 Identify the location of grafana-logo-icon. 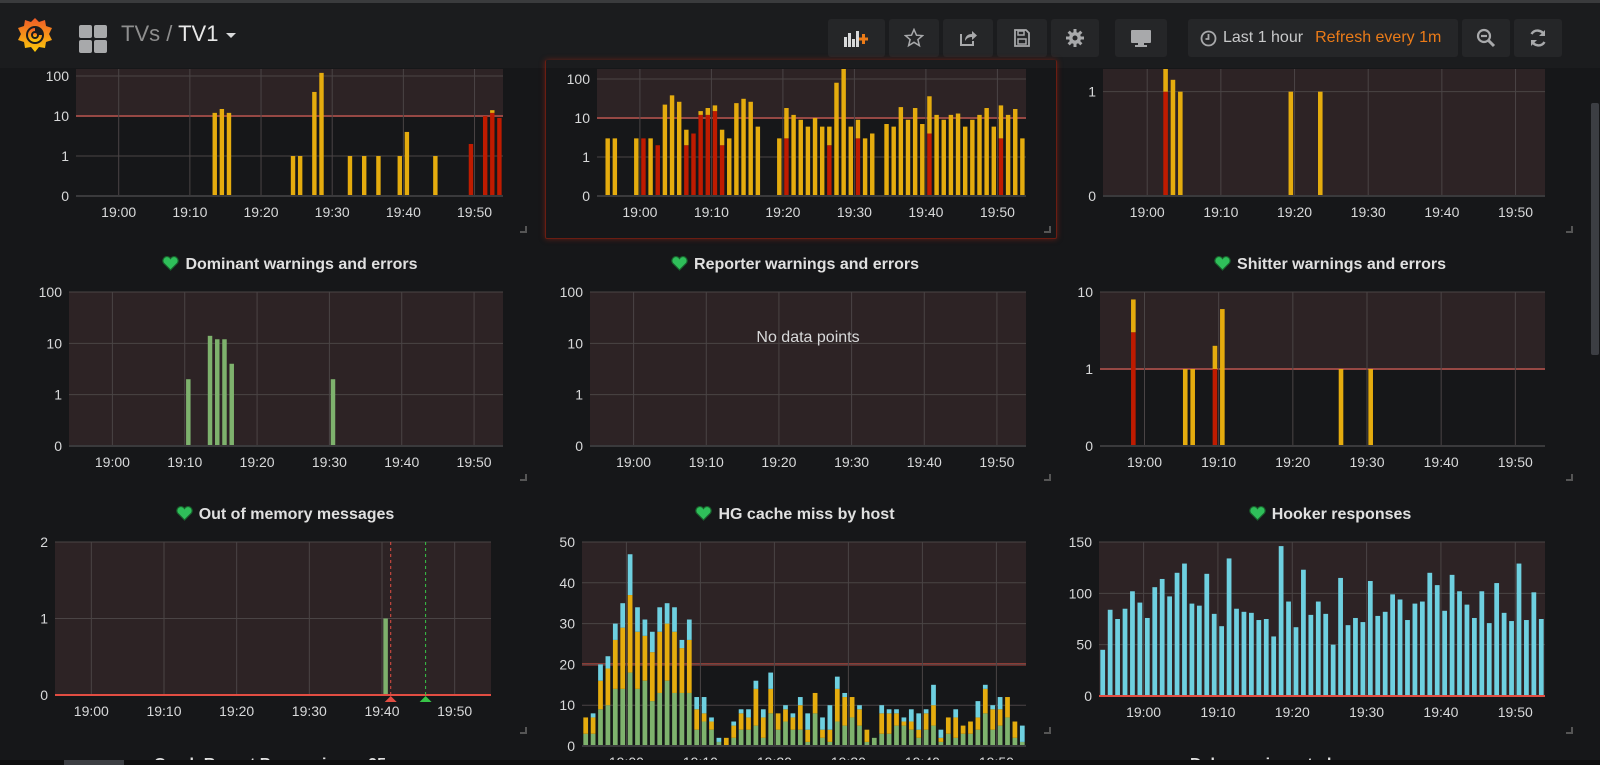
(35, 35).